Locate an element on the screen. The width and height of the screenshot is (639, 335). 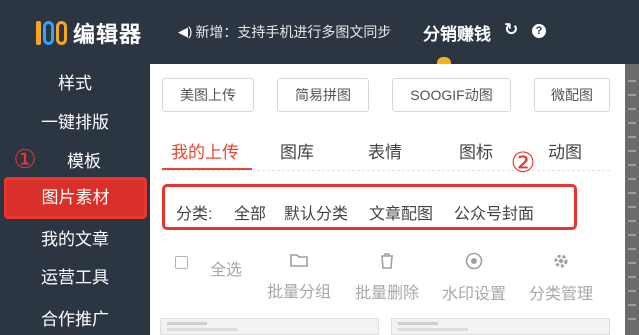
sidebar-item-operation-tools: 运营工具 is located at coordinates (75, 278).